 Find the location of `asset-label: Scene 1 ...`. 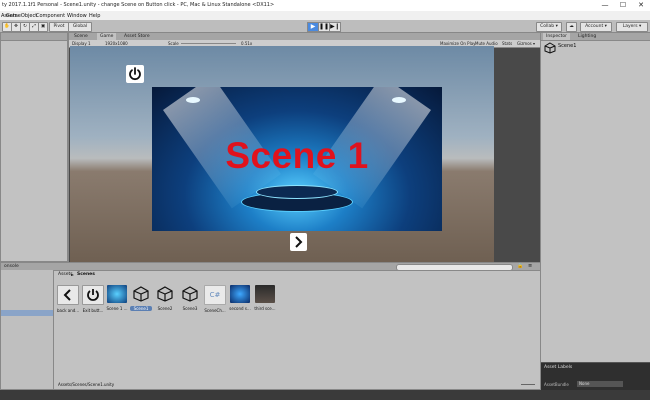

asset-label: Scene 1 ... is located at coordinates (117, 308).